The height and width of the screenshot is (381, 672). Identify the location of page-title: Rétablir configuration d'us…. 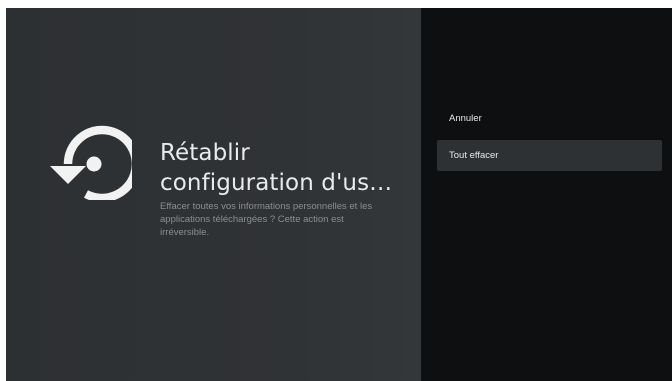
(280, 168).